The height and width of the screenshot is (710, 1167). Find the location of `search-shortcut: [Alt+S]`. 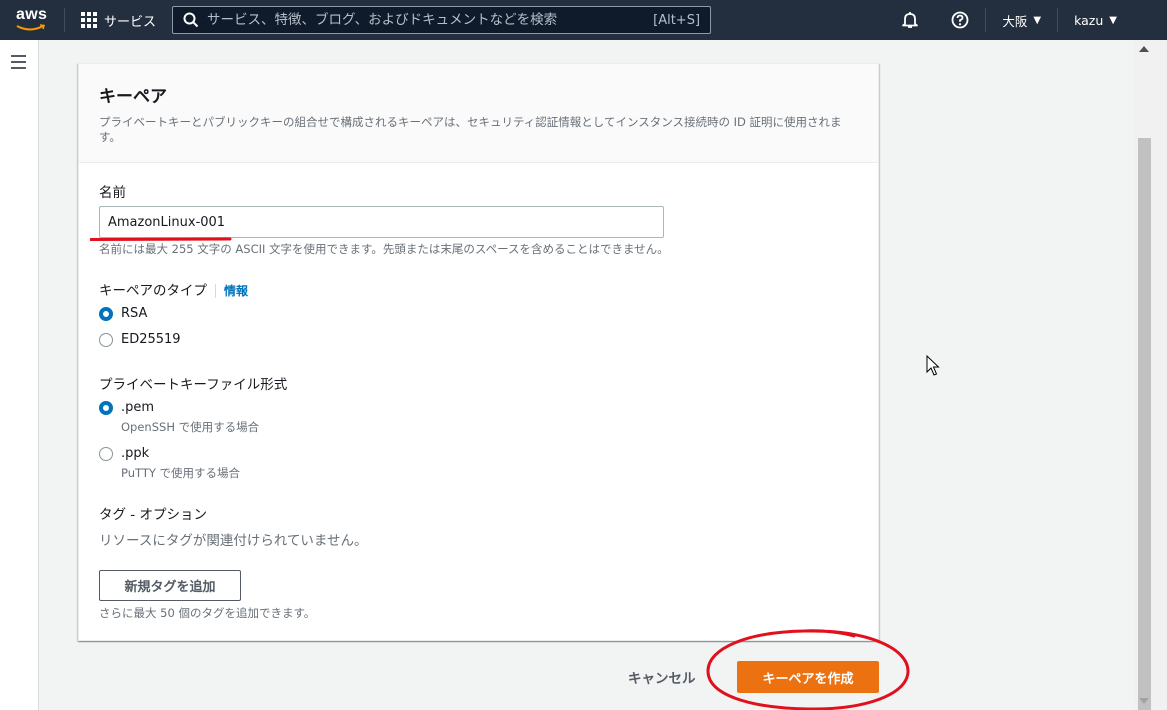

search-shortcut: [Alt+S] is located at coordinates (677, 20).